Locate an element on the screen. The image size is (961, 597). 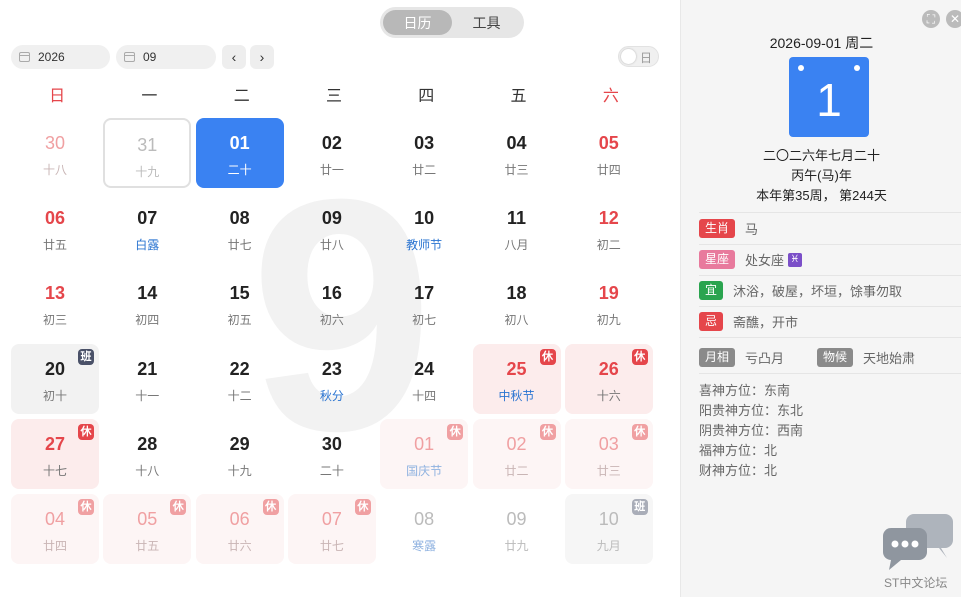
day-number: 10 is located at coordinates (424, 218).